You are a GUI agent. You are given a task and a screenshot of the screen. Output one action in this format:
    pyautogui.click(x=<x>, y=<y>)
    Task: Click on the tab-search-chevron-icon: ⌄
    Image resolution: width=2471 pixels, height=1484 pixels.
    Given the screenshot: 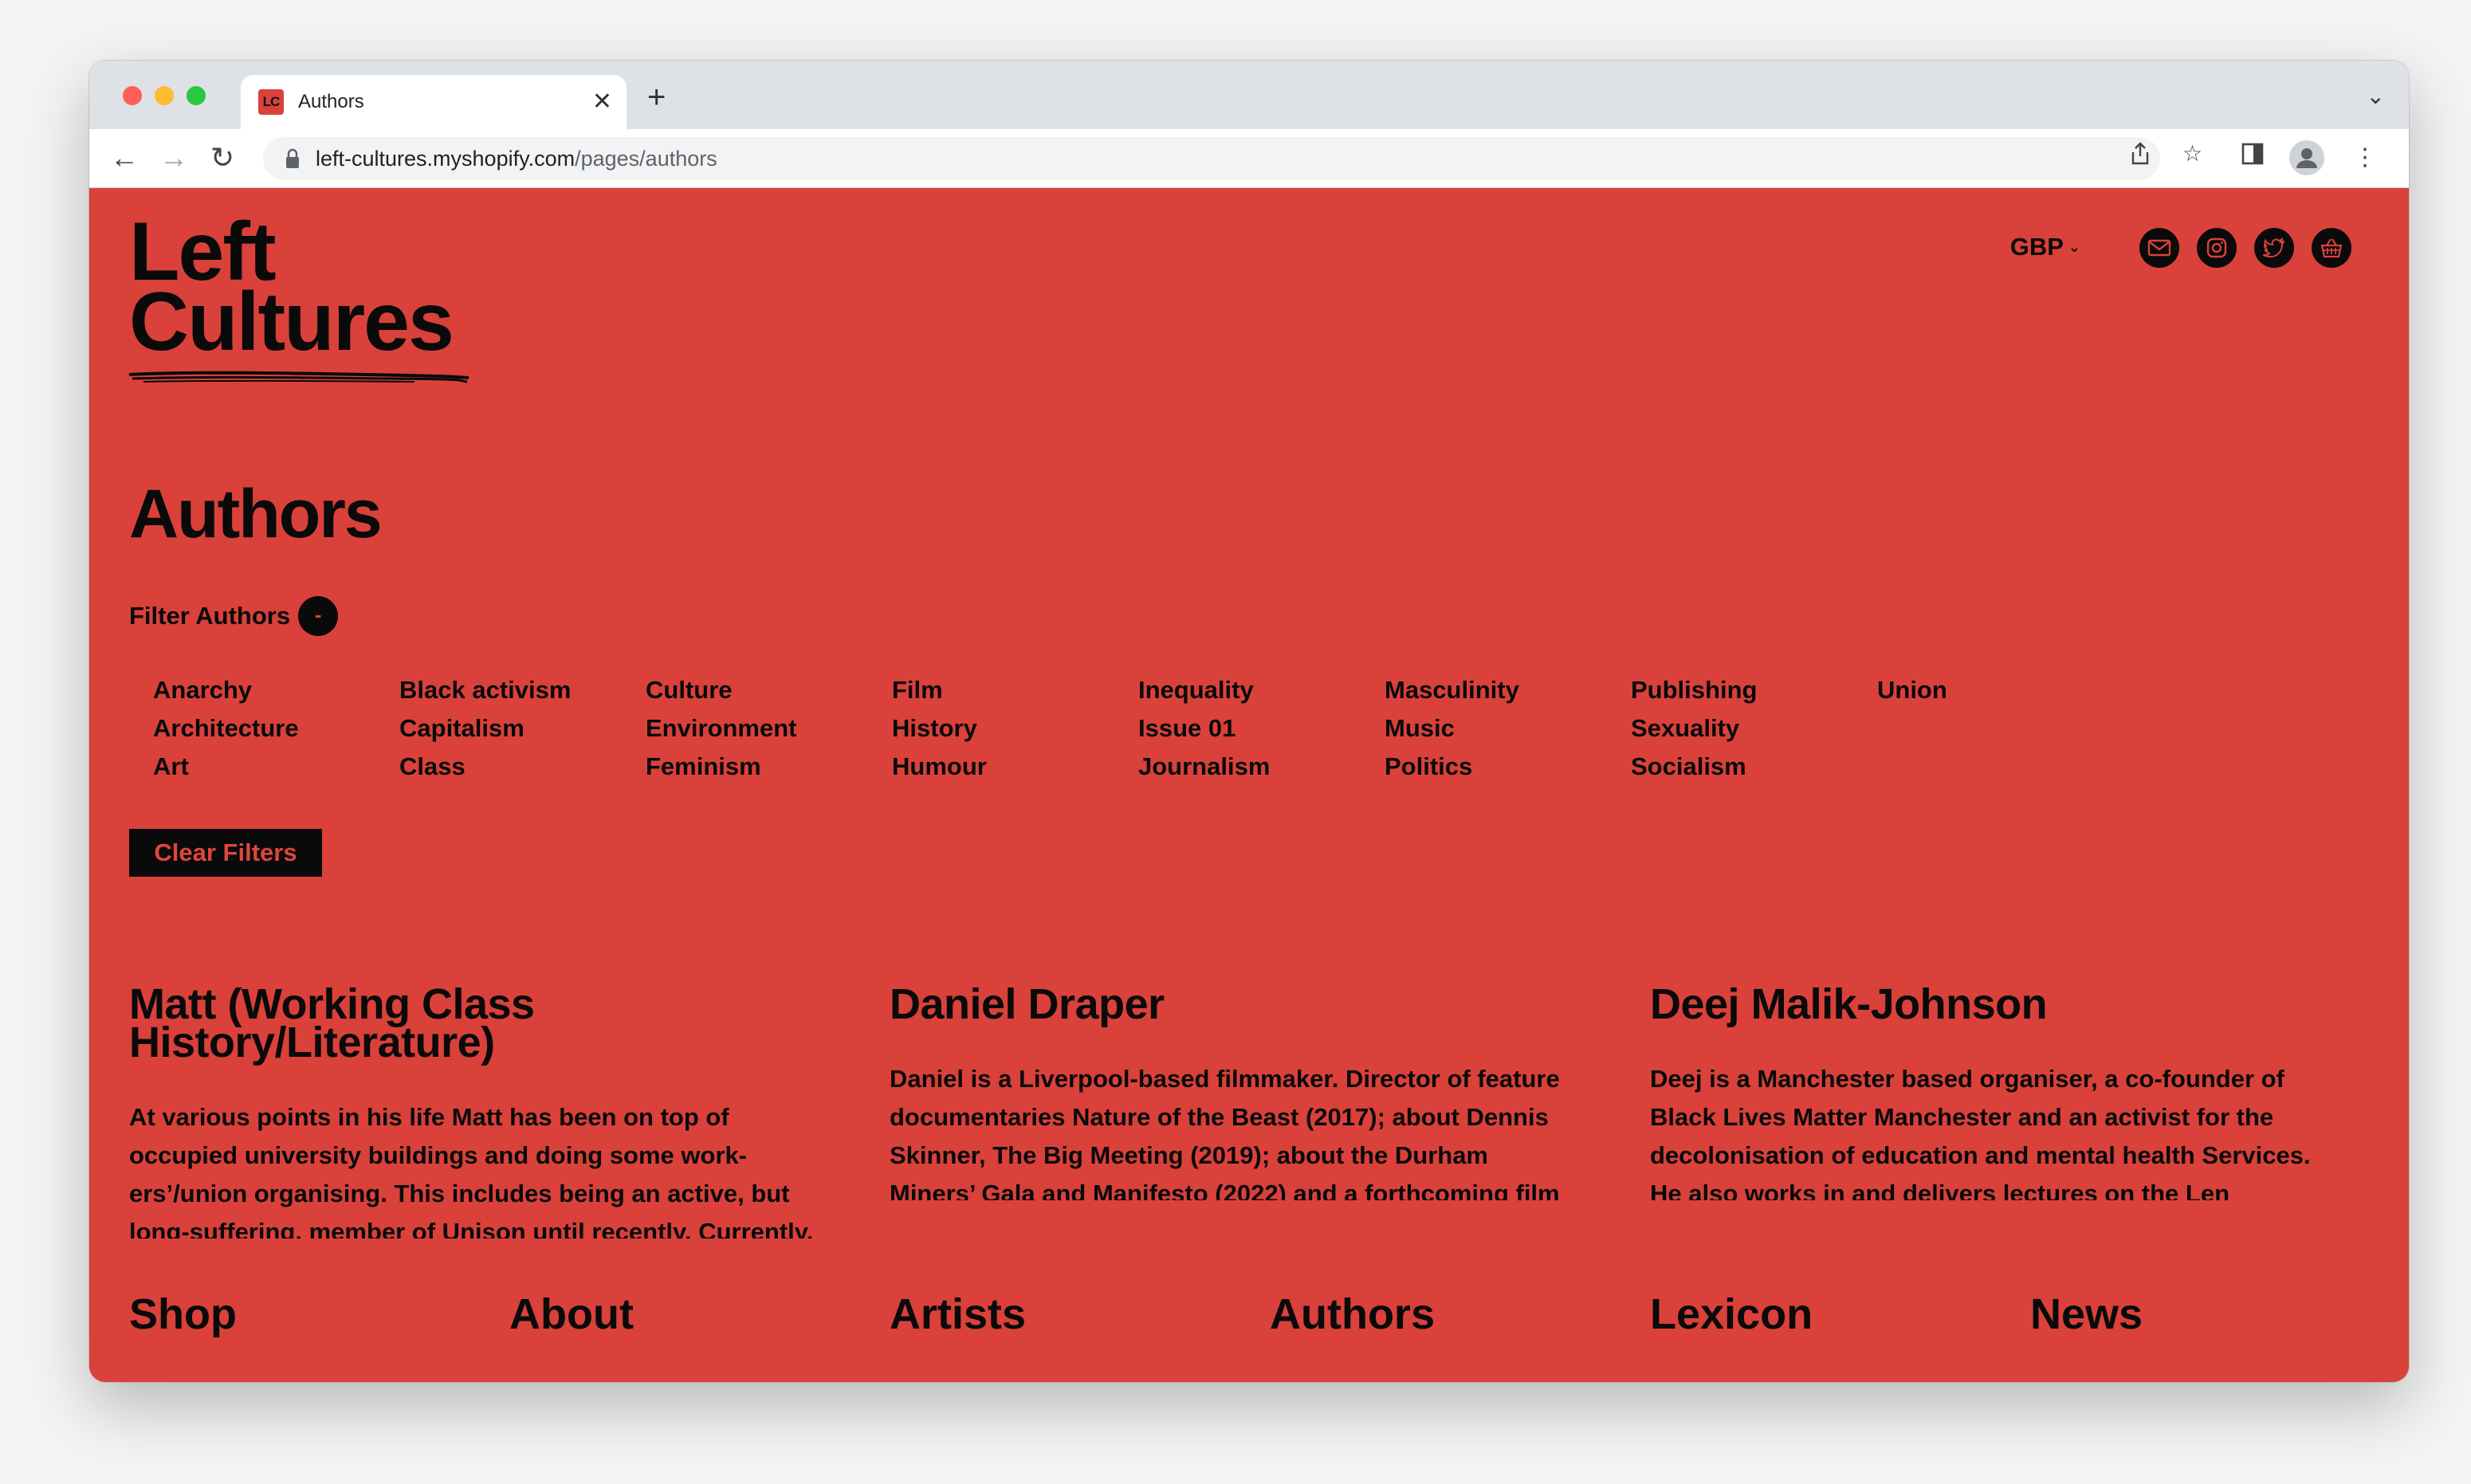 What is the action you would take?
    pyautogui.click(x=2376, y=96)
    